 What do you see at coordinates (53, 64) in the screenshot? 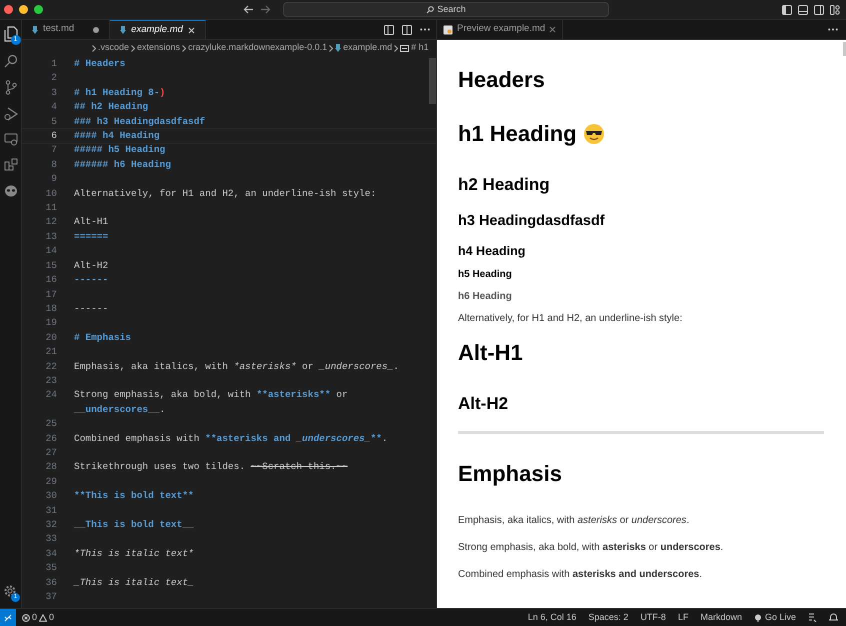
I see `line-number: 1` at bounding box center [53, 64].